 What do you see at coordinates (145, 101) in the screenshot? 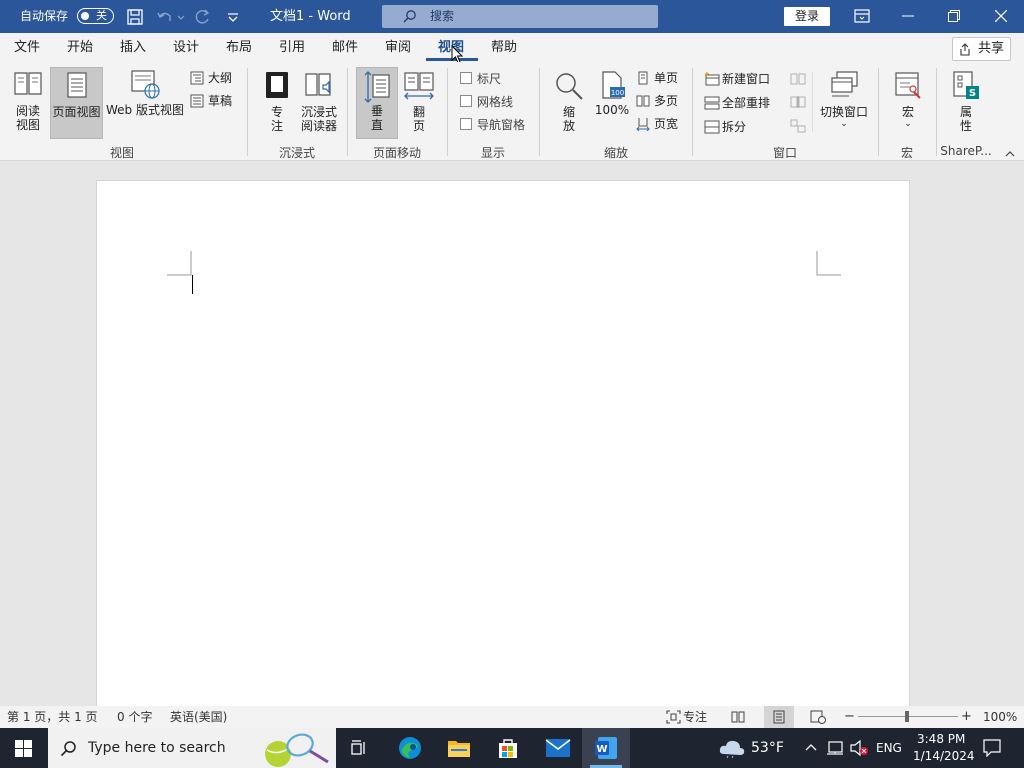
I see `web-layout-button: Web 版式视图` at bounding box center [145, 101].